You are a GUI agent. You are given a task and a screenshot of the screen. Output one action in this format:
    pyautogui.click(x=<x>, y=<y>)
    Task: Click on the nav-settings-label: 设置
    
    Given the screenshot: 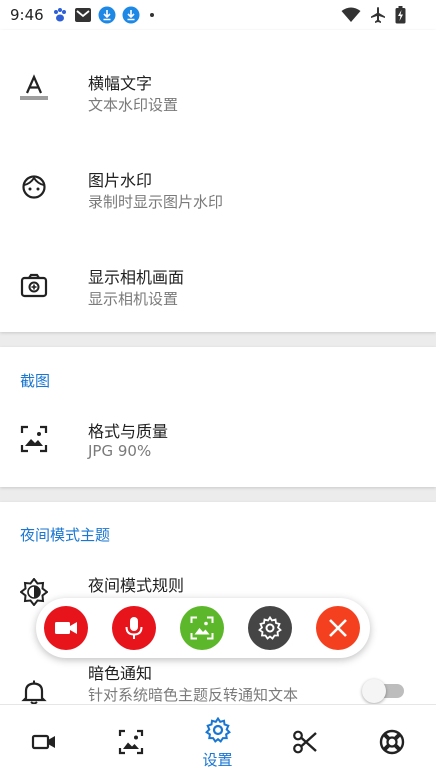 What is the action you would take?
    pyautogui.click(x=217, y=760)
    